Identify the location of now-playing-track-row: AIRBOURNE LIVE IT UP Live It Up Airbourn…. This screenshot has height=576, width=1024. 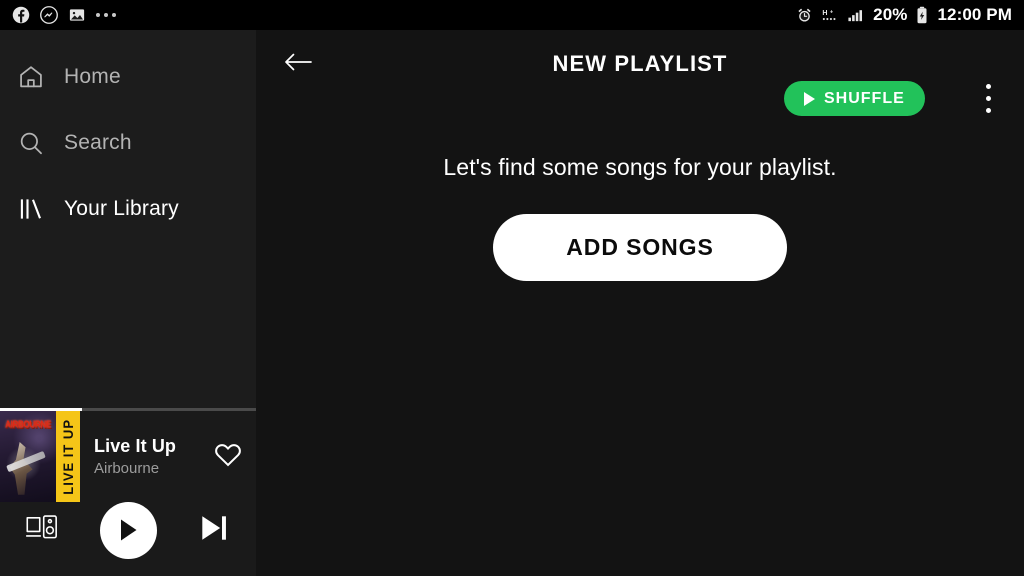
(128, 456).